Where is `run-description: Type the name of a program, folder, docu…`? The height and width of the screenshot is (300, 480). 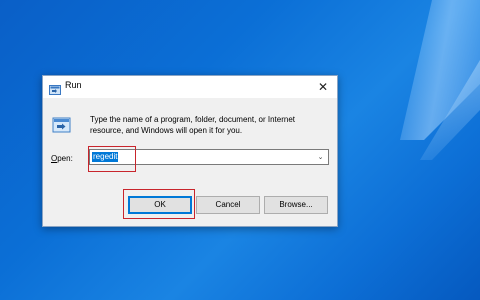 run-description: Type the name of a program, folder, docu… is located at coordinates (193, 125).